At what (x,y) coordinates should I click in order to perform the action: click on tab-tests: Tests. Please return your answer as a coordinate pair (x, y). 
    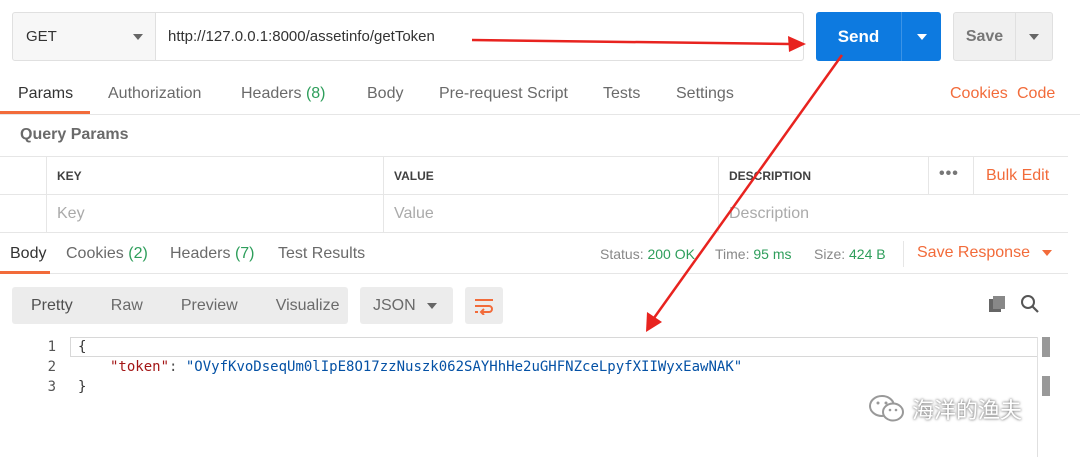
    Looking at the image, I should click on (621, 94).